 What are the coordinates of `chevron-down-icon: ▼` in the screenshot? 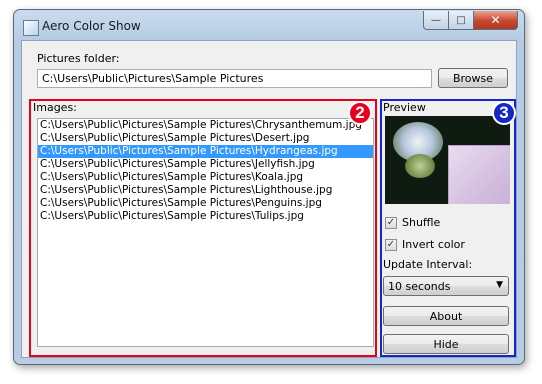 It's located at (499, 285).